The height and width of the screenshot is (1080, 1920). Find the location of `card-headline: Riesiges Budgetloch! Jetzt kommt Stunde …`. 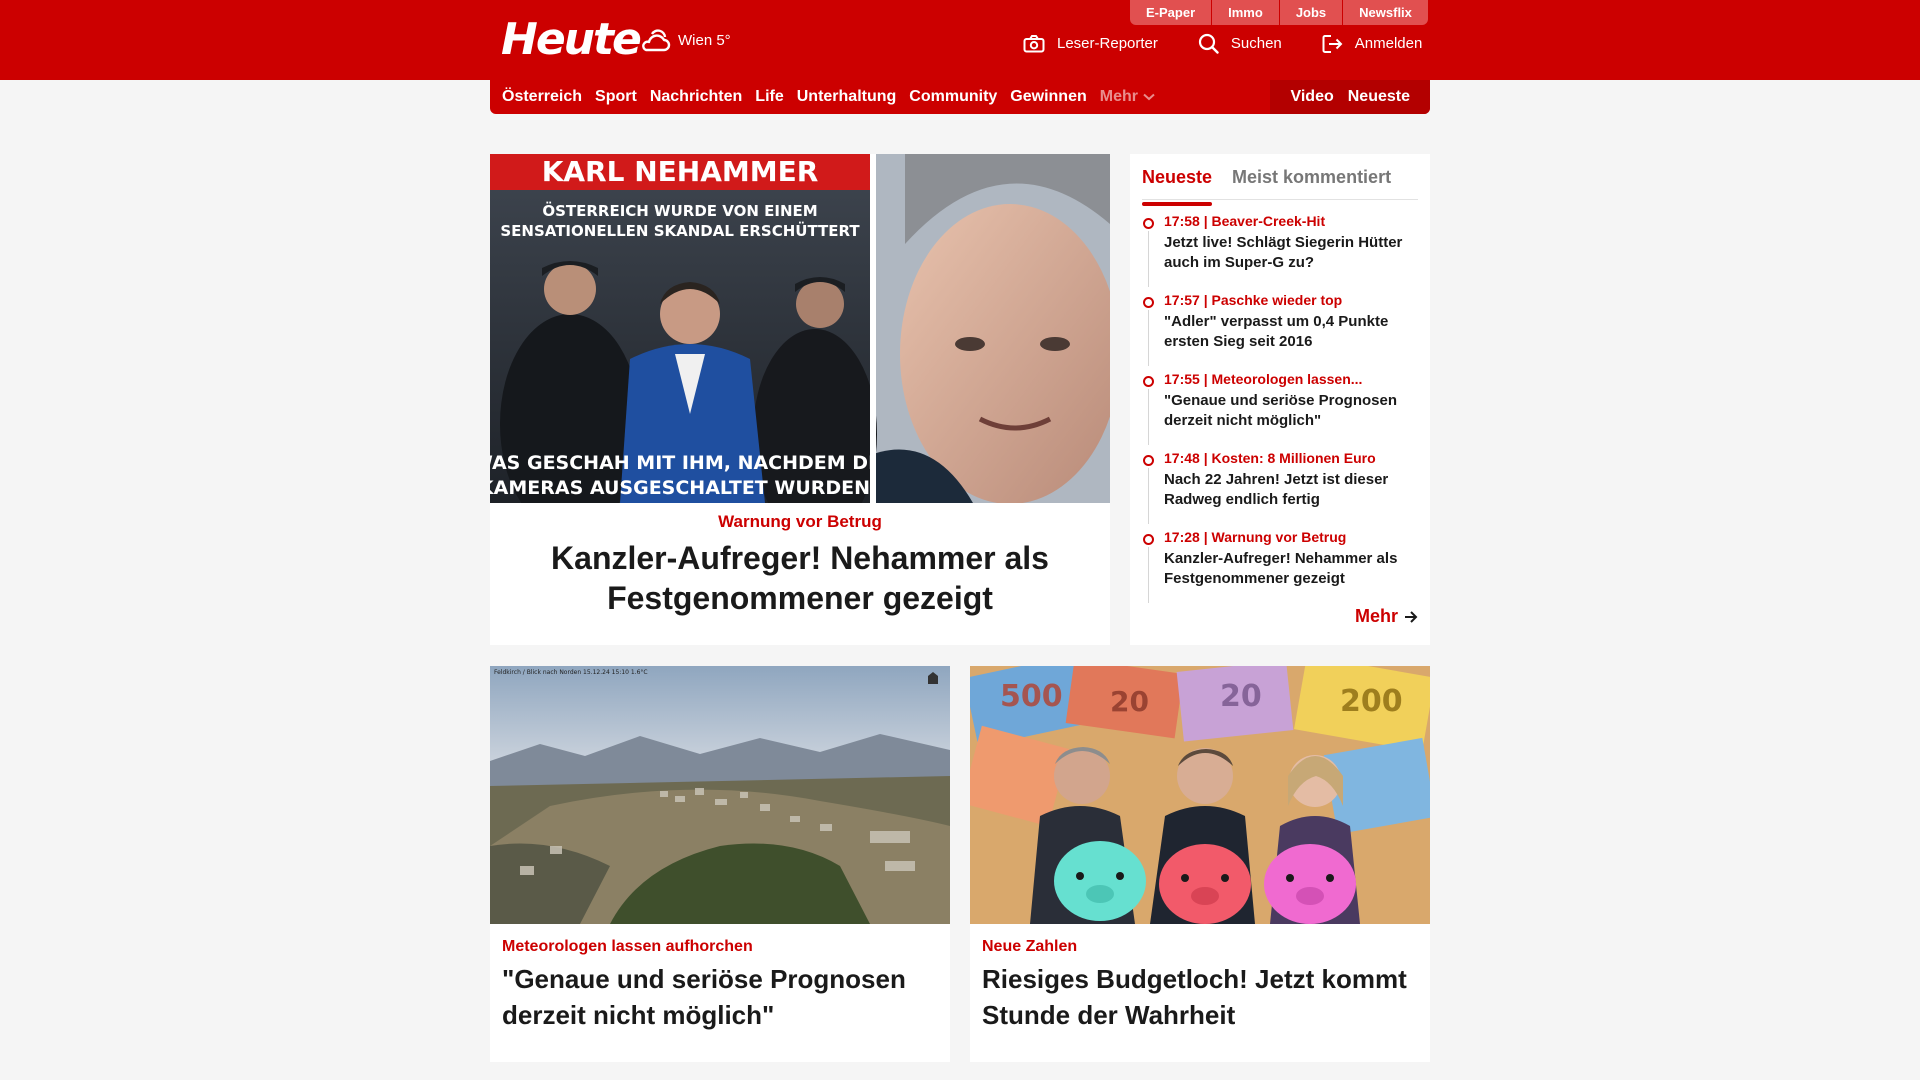

card-headline: Riesiges Budgetloch! Jetzt kommt Stunde … is located at coordinates (1202, 997).